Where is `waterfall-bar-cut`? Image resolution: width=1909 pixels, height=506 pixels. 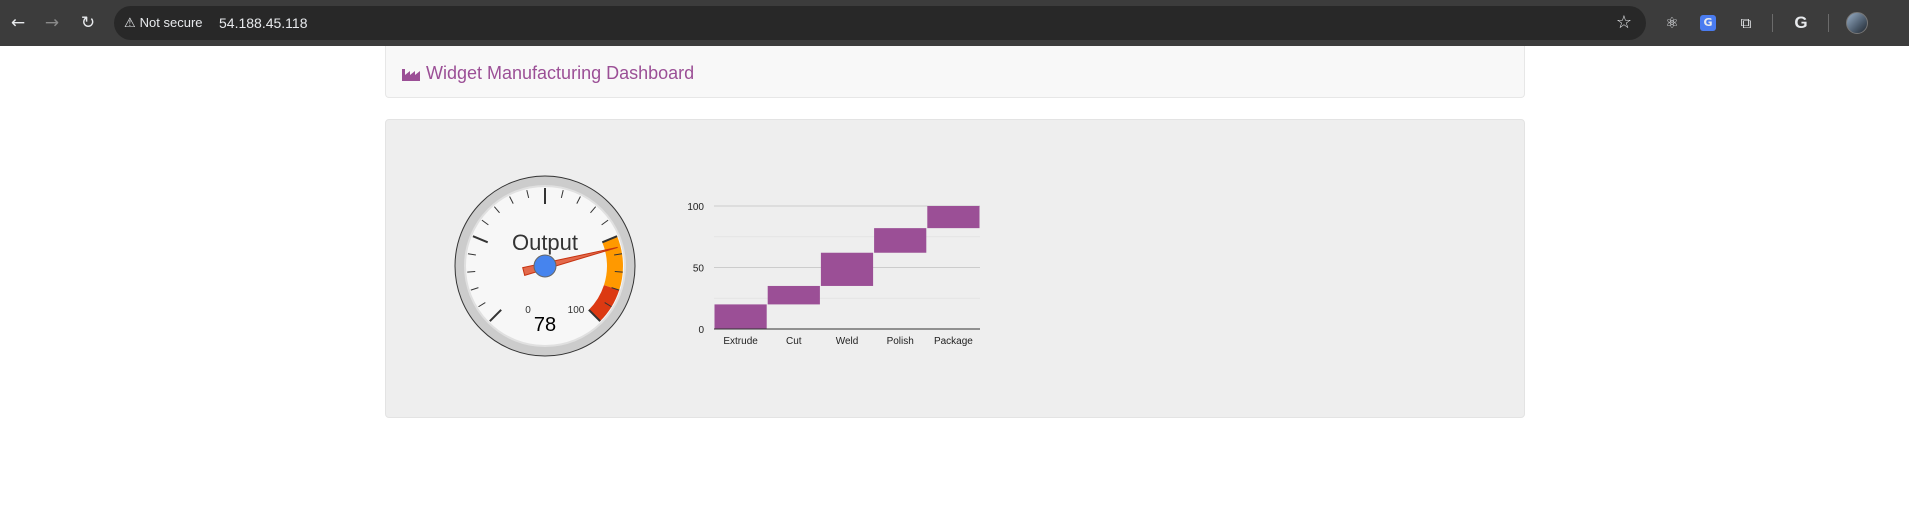 waterfall-bar-cut is located at coordinates (793, 295).